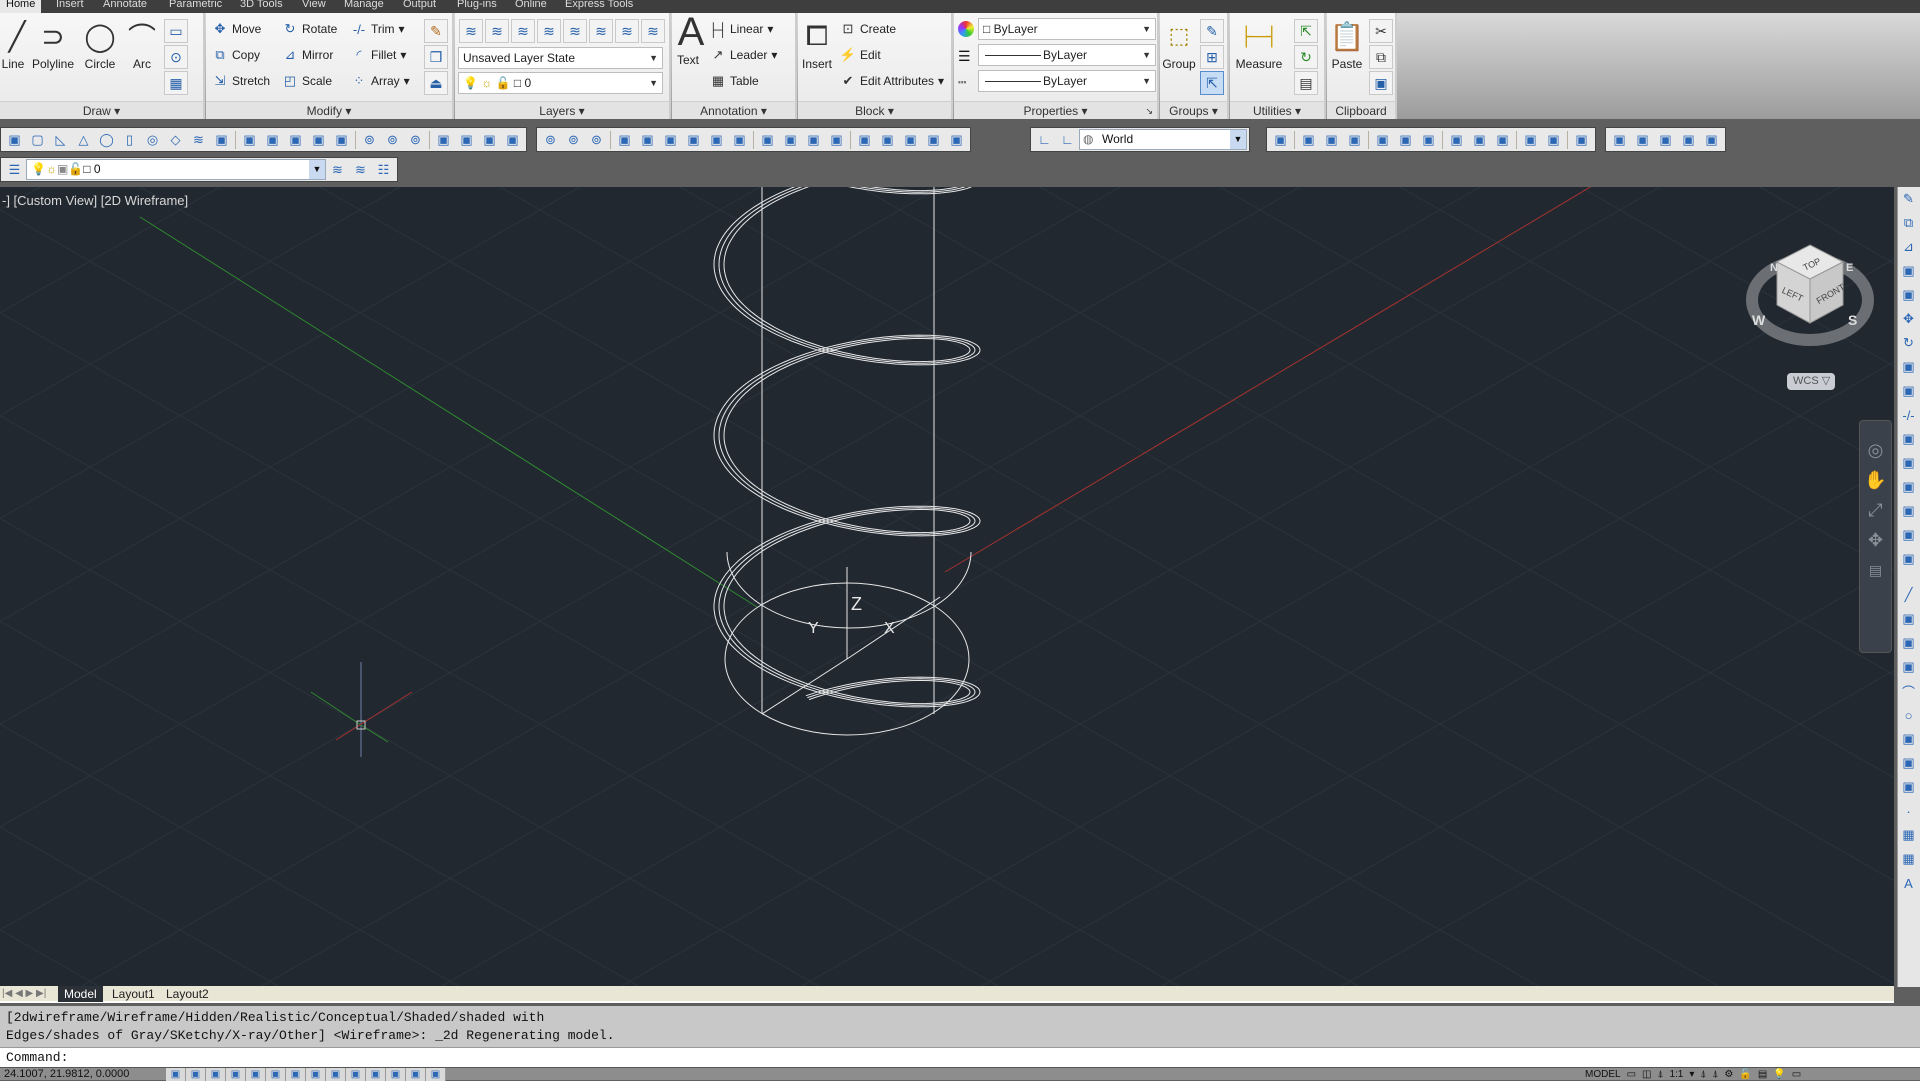 This screenshot has height=1081, width=1920. What do you see at coordinates (152, 139) in the screenshot?
I see `torus-icon: ◎` at bounding box center [152, 139].